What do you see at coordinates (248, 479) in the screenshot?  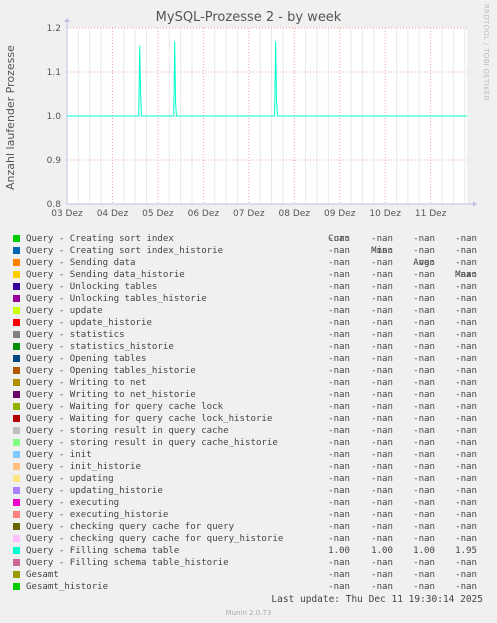 I see `legend-row: Query - updating -nan -nan -nan -nan` at bounding box center [248, 479].